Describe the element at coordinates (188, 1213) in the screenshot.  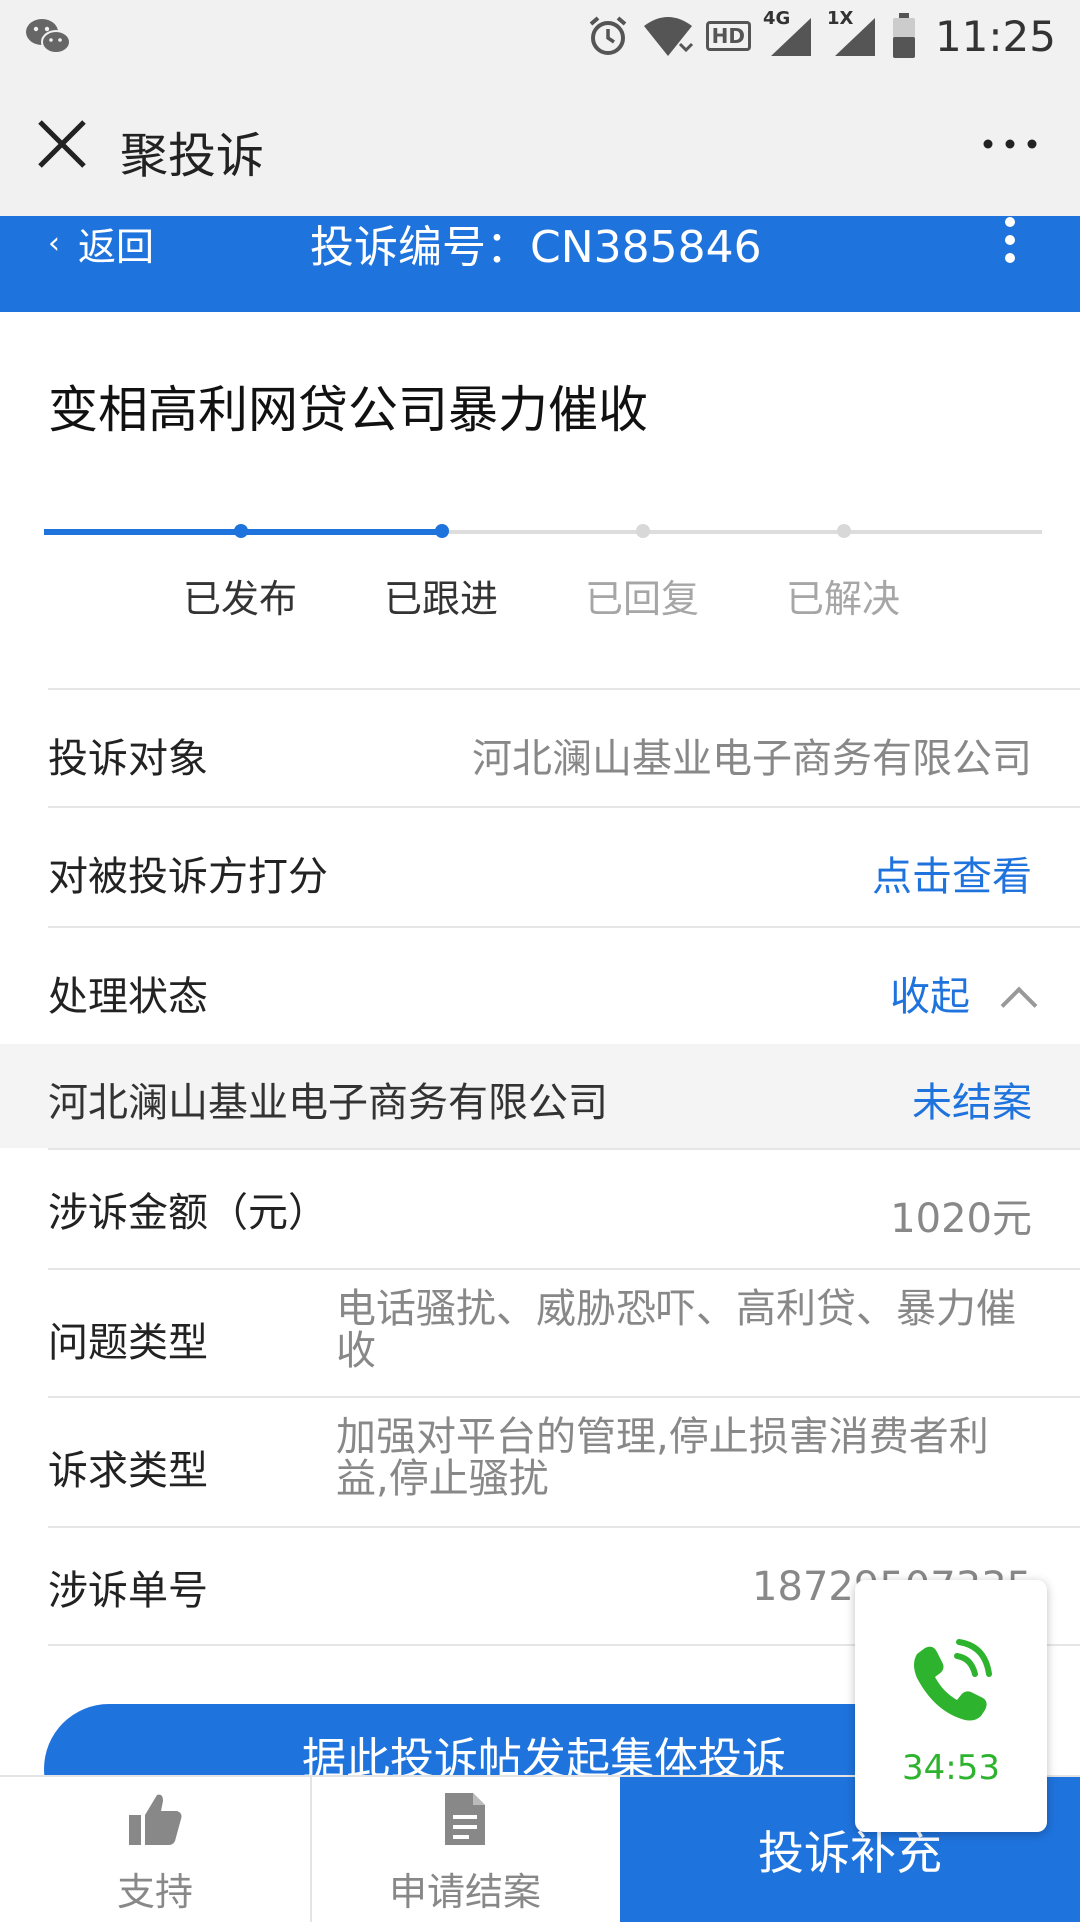
I see `amount-label: 涉诉金额（元）` at that location.